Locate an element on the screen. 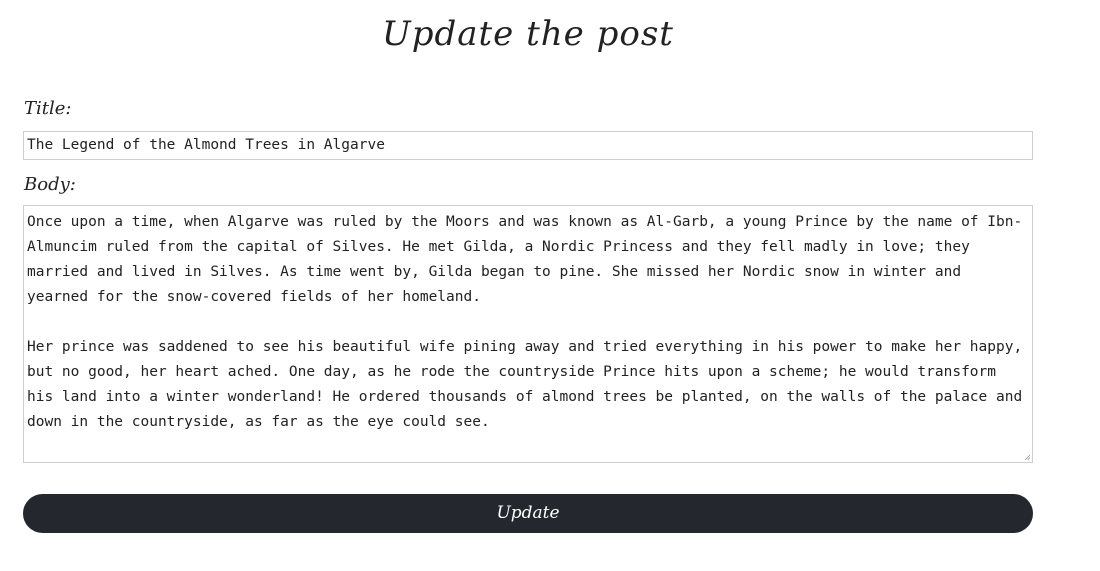 This screenshot has width=1100, height=571. update-button: Update is located at coordinates (528, 513).